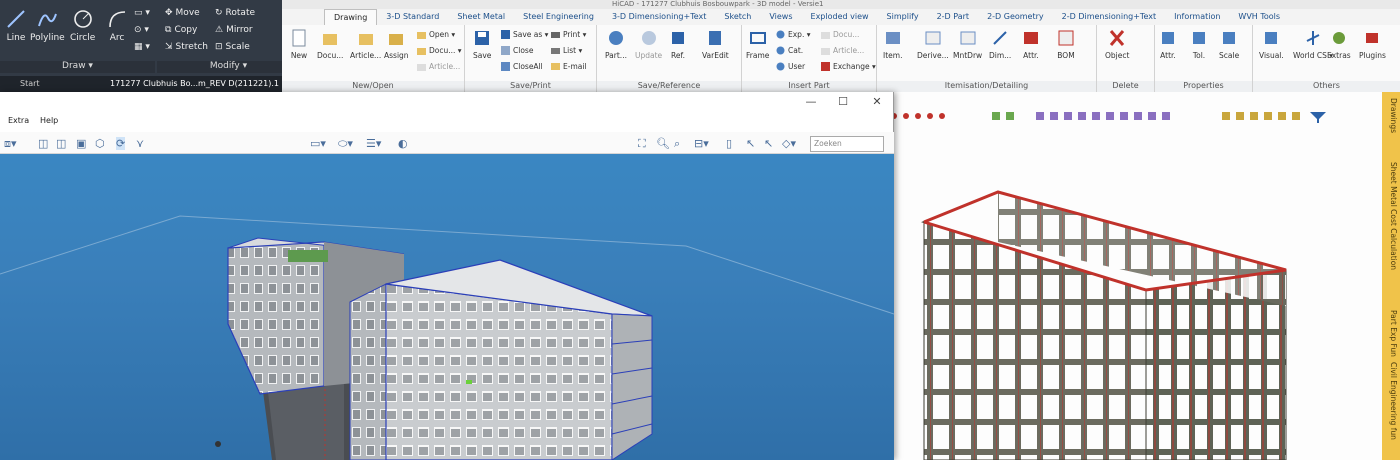  What do you see at coordinates (715, 44) in the screenshot?
I see `varedit-button: VarEdit` at bounding box center [715, 44].